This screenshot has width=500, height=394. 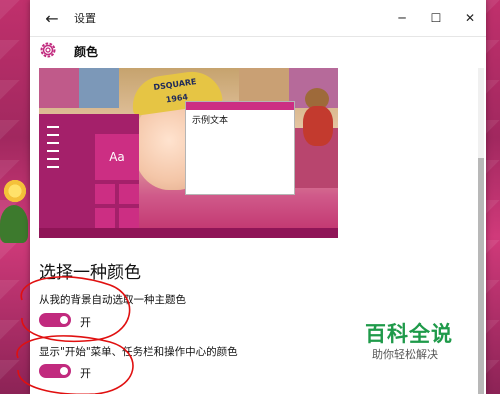 I want to click on sample-window: 示例文本, so click(x=240, y=148).